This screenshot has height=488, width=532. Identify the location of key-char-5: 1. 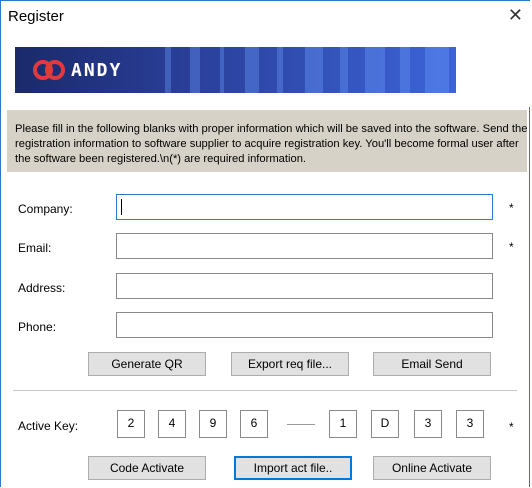
(343, 424).